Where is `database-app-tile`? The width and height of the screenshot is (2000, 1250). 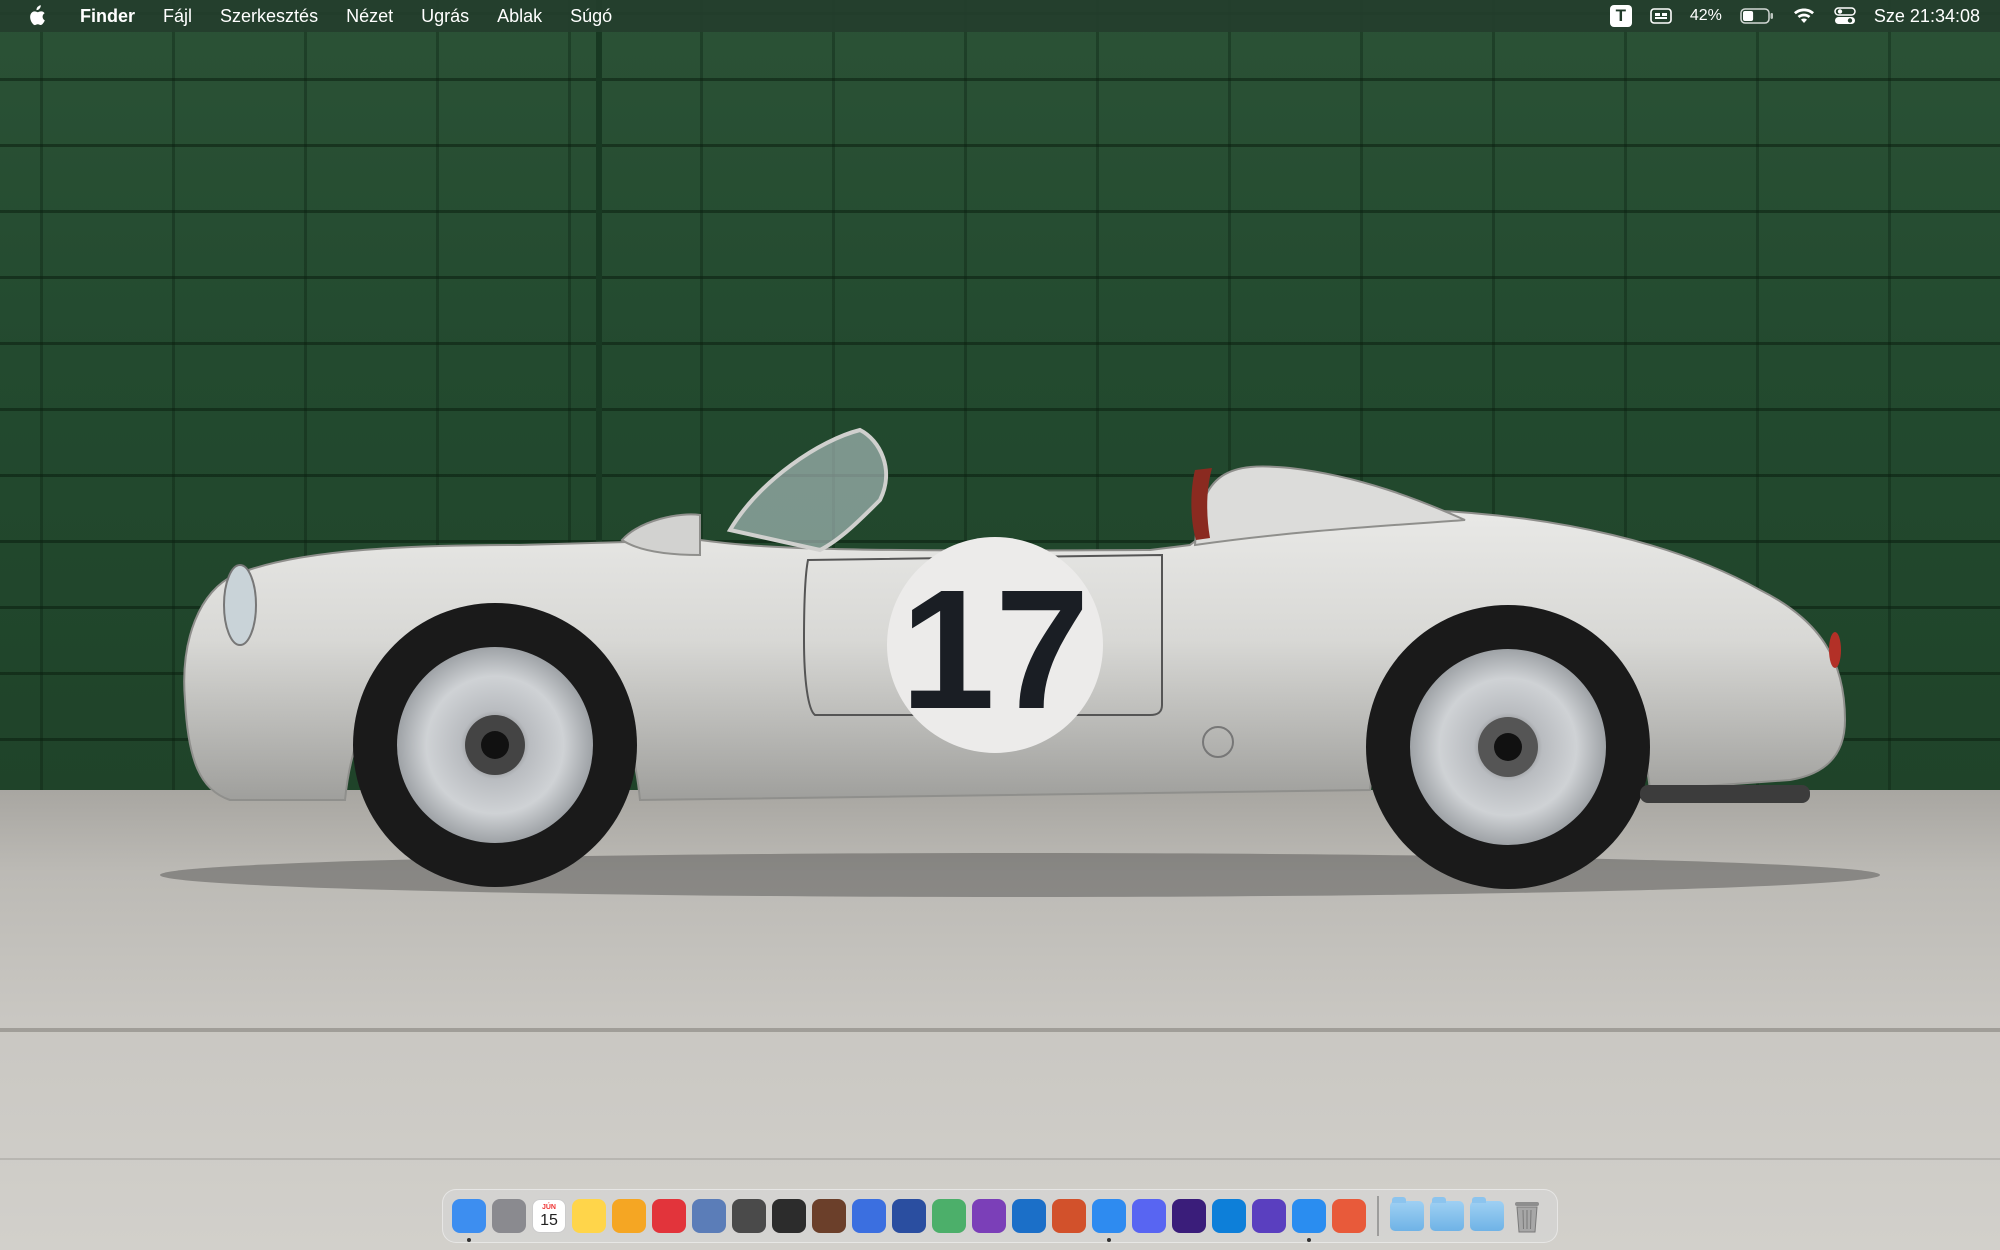 database-app-tile is located at coordinates (909, 1216).